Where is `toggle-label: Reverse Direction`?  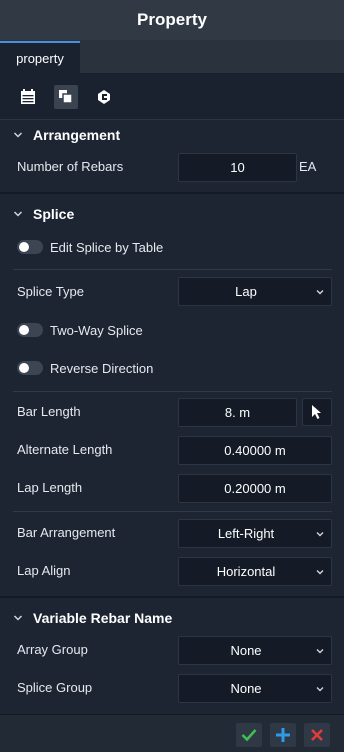 toggle-label: Reverse Direction is located at coordinates (102, 368).